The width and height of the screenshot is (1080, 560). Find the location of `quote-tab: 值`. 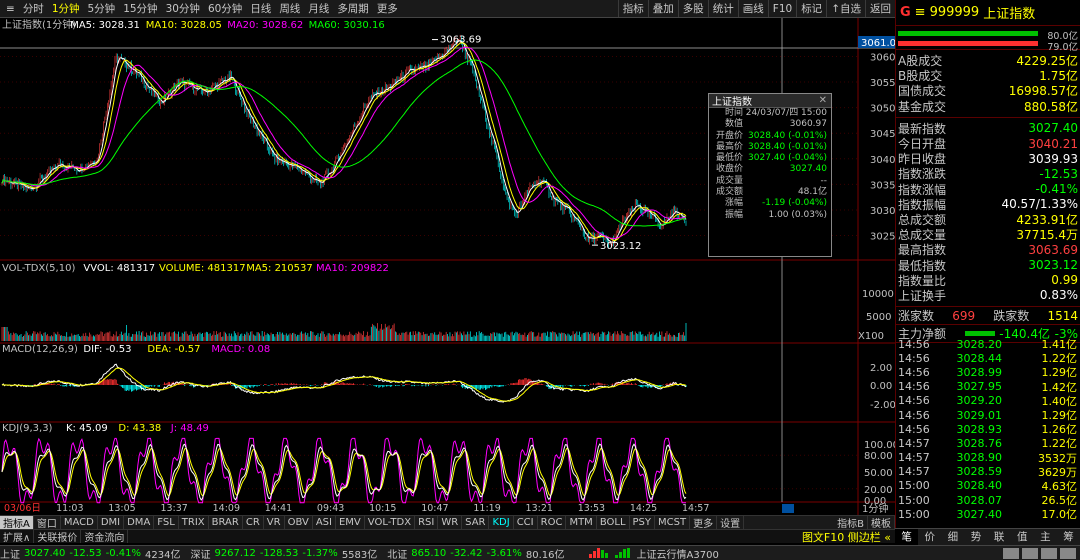

quote-tab: 值 is located at coordinates (1022, 537).